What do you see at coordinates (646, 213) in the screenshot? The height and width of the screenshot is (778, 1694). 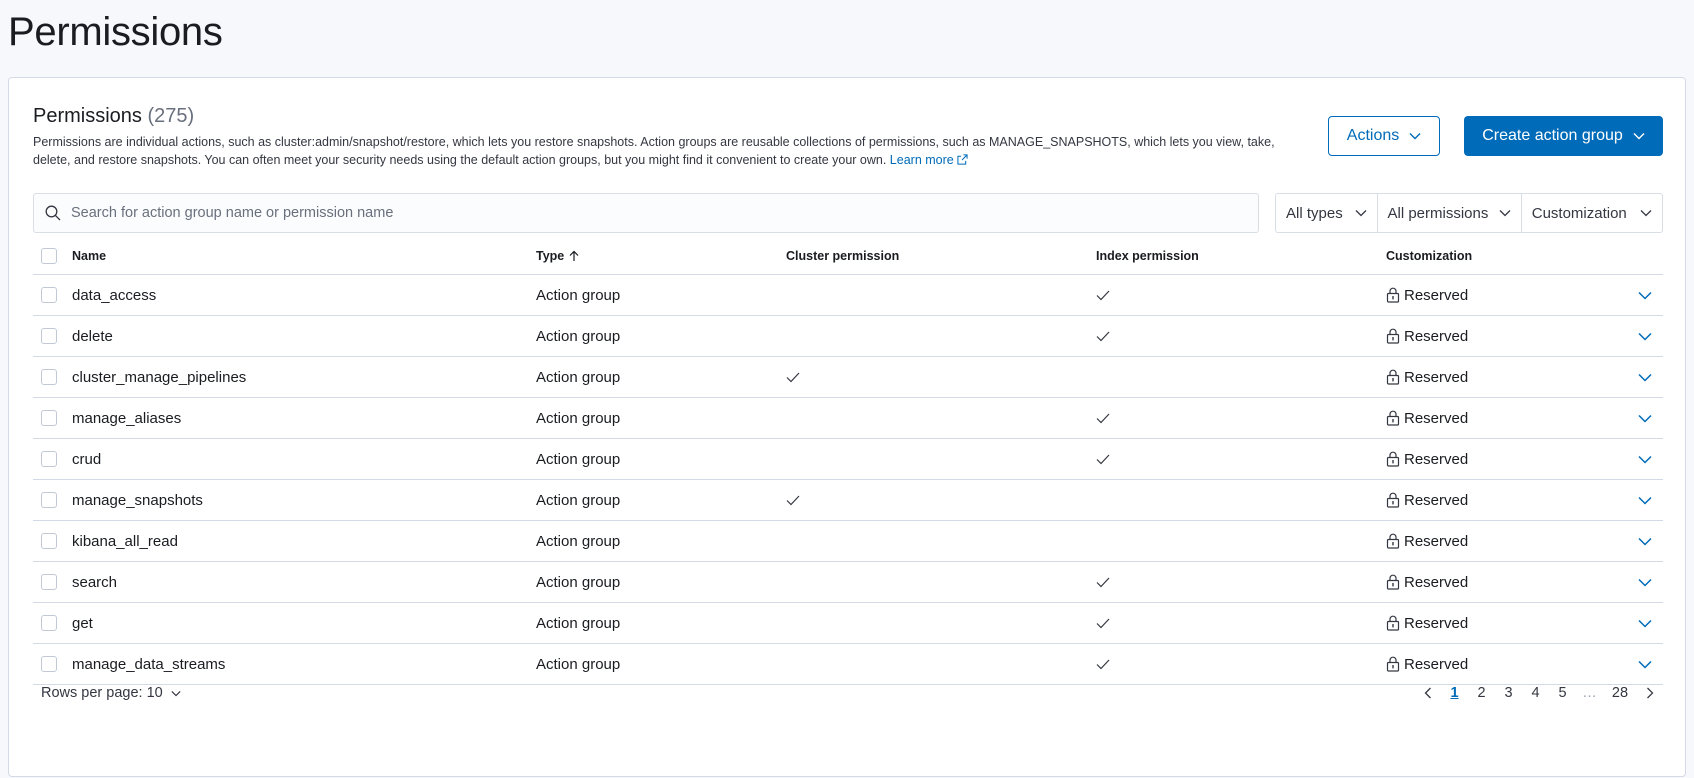 I see `search-input` at bounding box center [646, 213].